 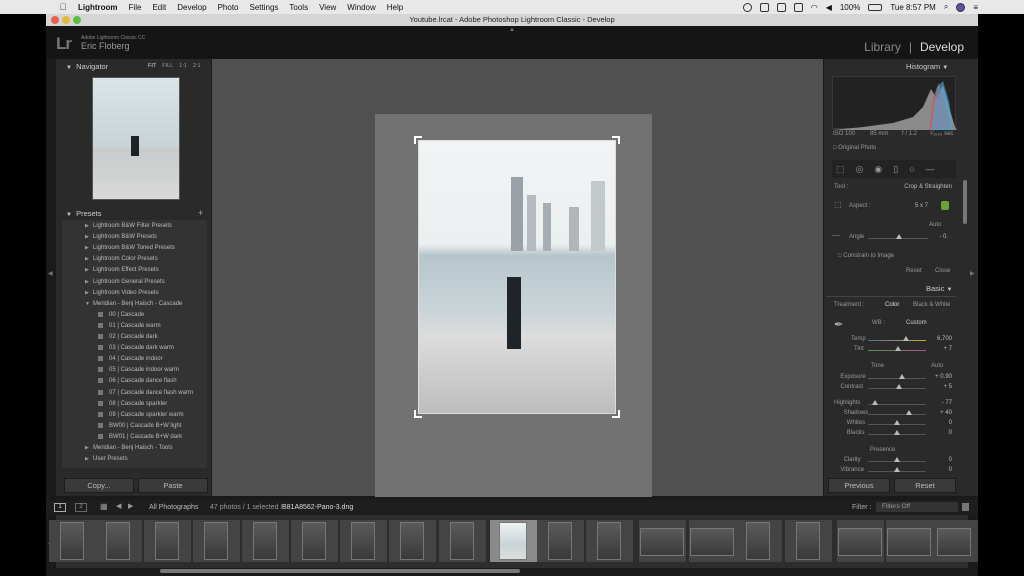 What do you see at coordinates (937, 339) in the screenshot?
I see `temp-value: 6,700` at bounding box center [937, 339].